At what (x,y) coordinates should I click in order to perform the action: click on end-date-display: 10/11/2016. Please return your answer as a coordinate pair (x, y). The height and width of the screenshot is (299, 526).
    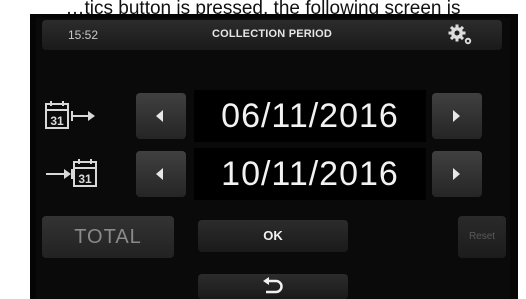
    Looking at the image, I should click on (310, 174).